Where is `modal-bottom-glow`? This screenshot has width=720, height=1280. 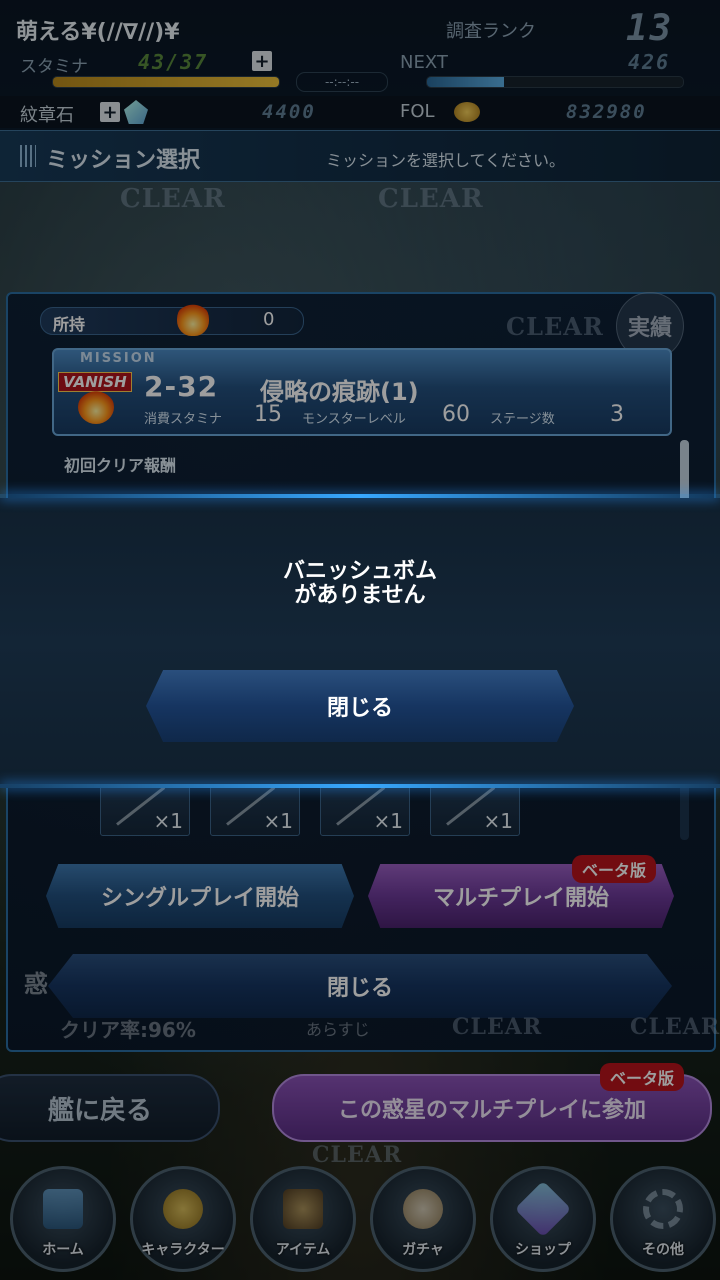 modal-bottom-glow is located at coordinates (360, 786).